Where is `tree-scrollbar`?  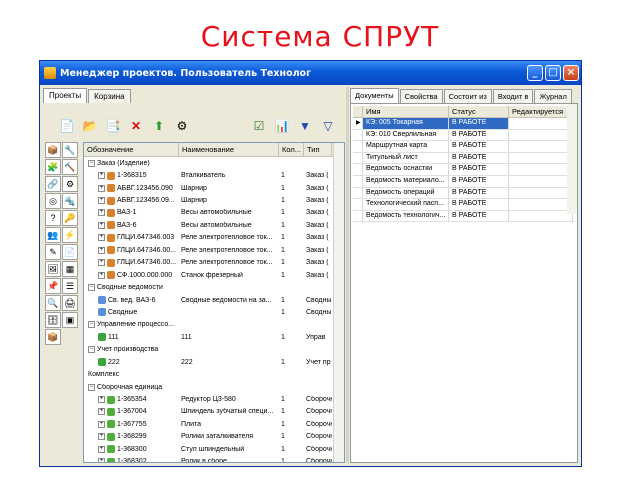
tree-scrollbar is located at coordinates (338, 302).